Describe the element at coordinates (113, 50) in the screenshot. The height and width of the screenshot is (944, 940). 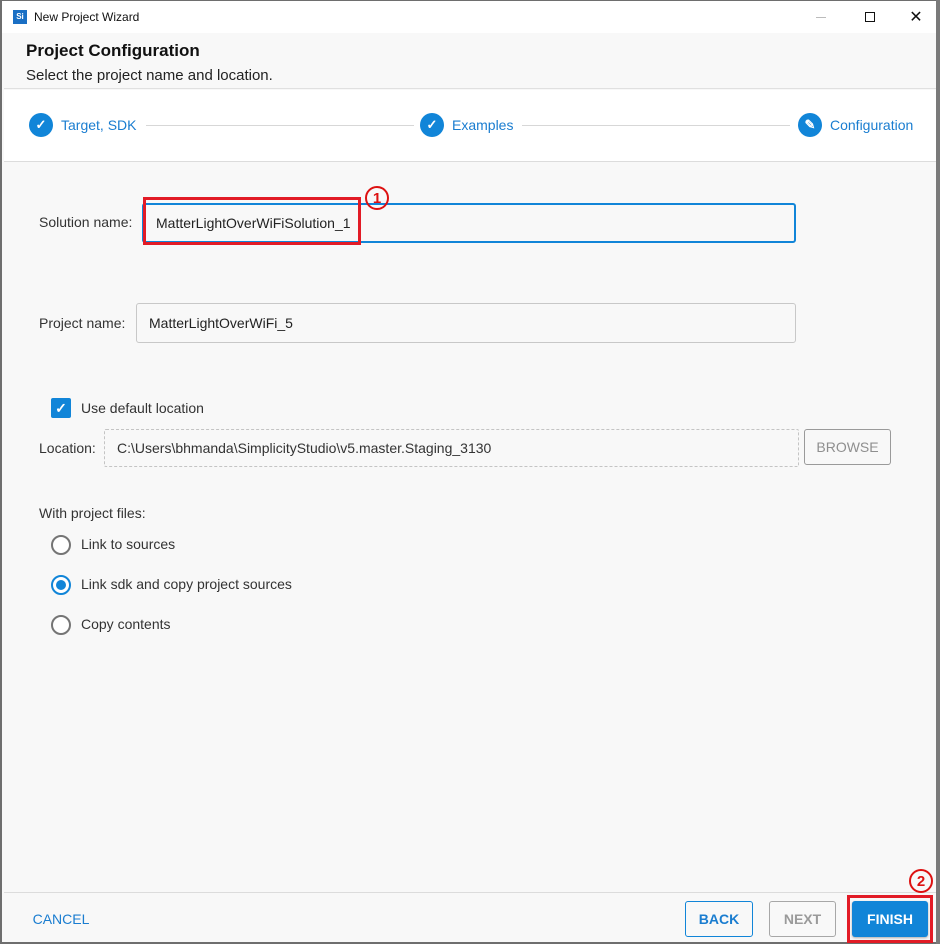
I see `page-title: Project Configuration` at that location.